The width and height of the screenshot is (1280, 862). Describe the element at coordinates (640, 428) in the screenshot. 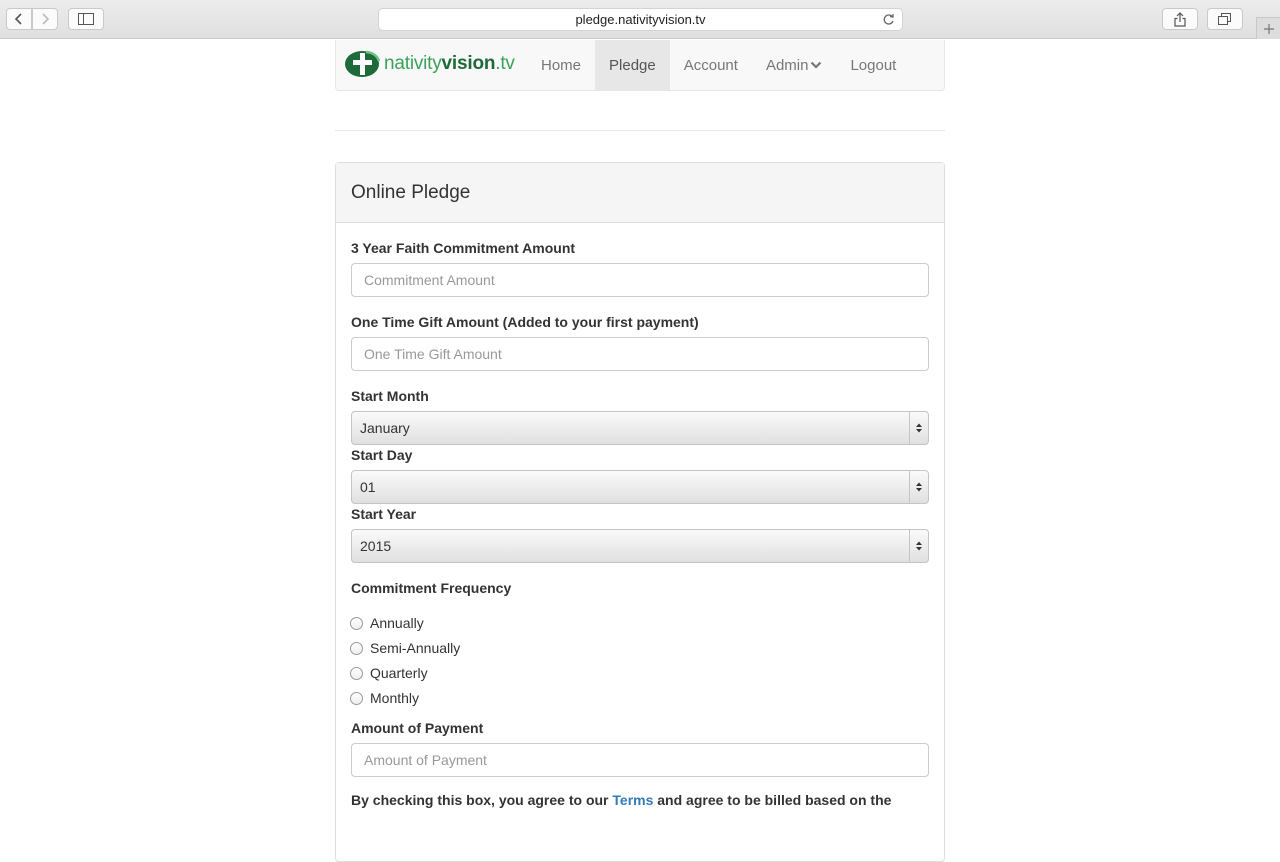

I see `start-month-select: January` at that location.